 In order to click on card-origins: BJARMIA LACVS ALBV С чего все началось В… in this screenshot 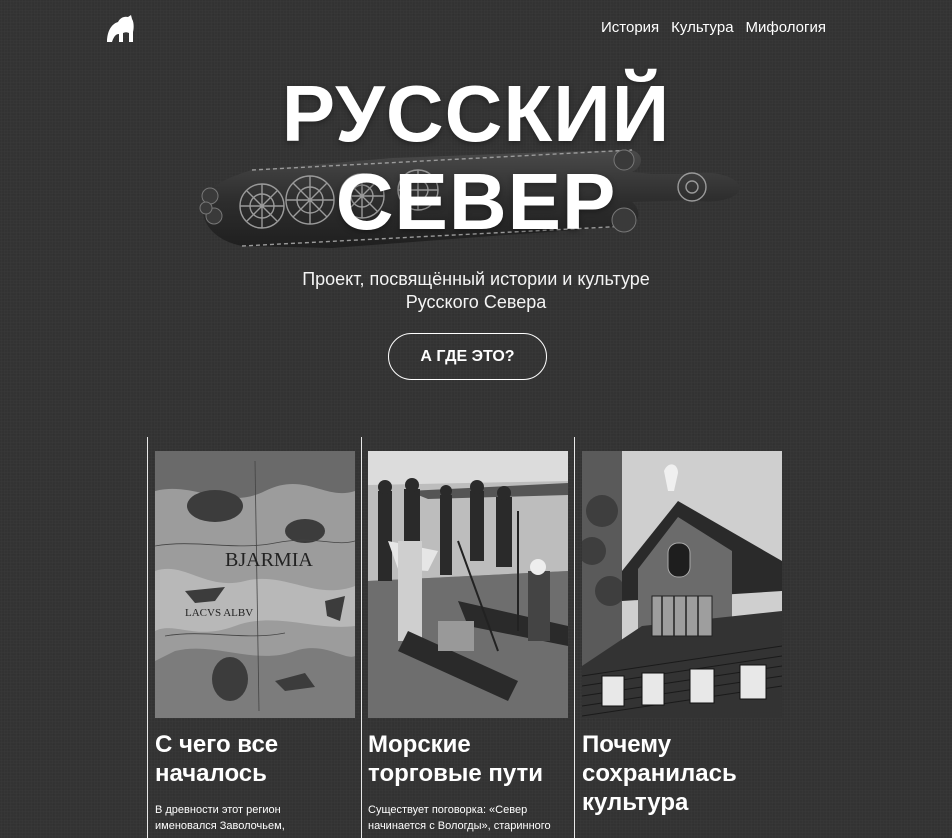, I will do `click(255, 642)`.